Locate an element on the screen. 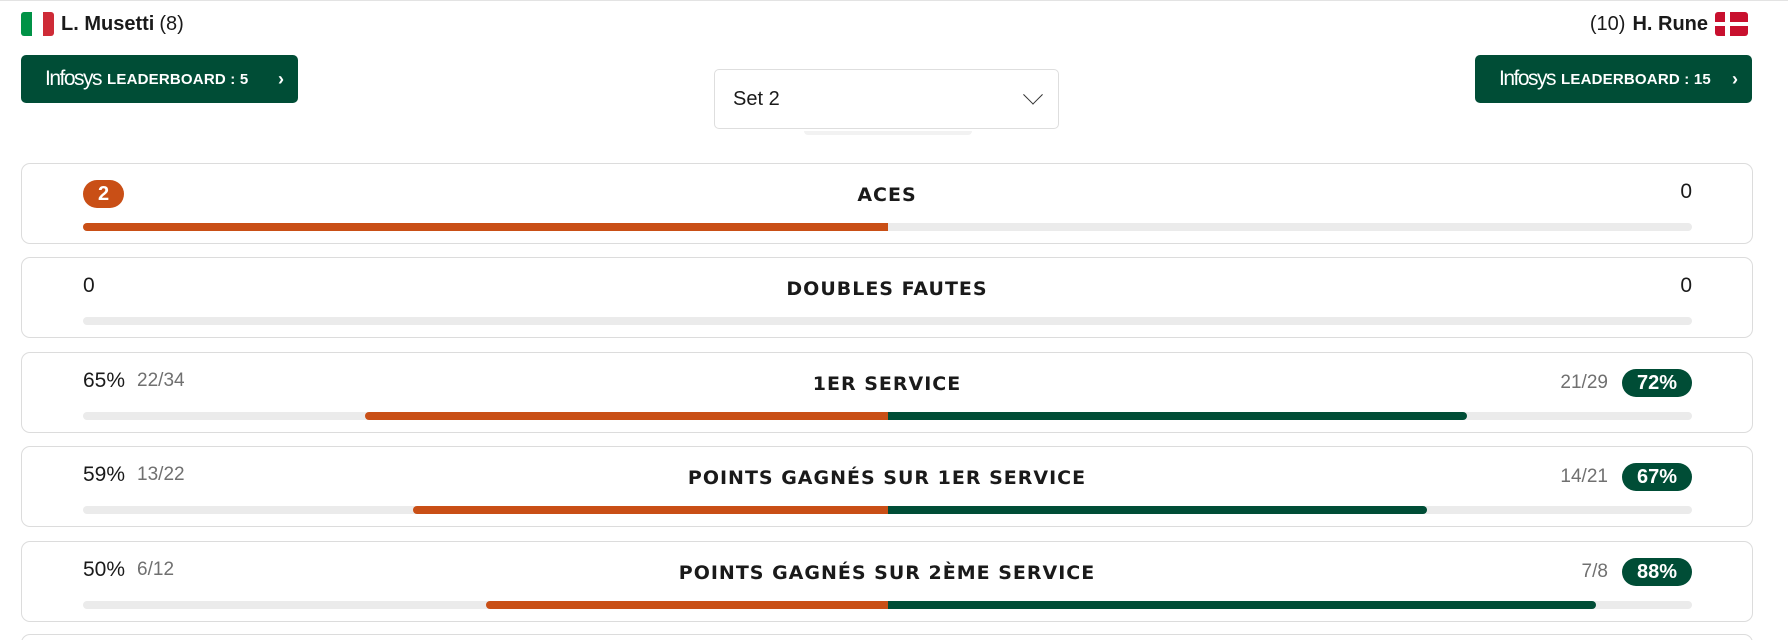 The image size is (1788, 640). player-right: (10) H. Rune is located at coordinates (1669, 24).